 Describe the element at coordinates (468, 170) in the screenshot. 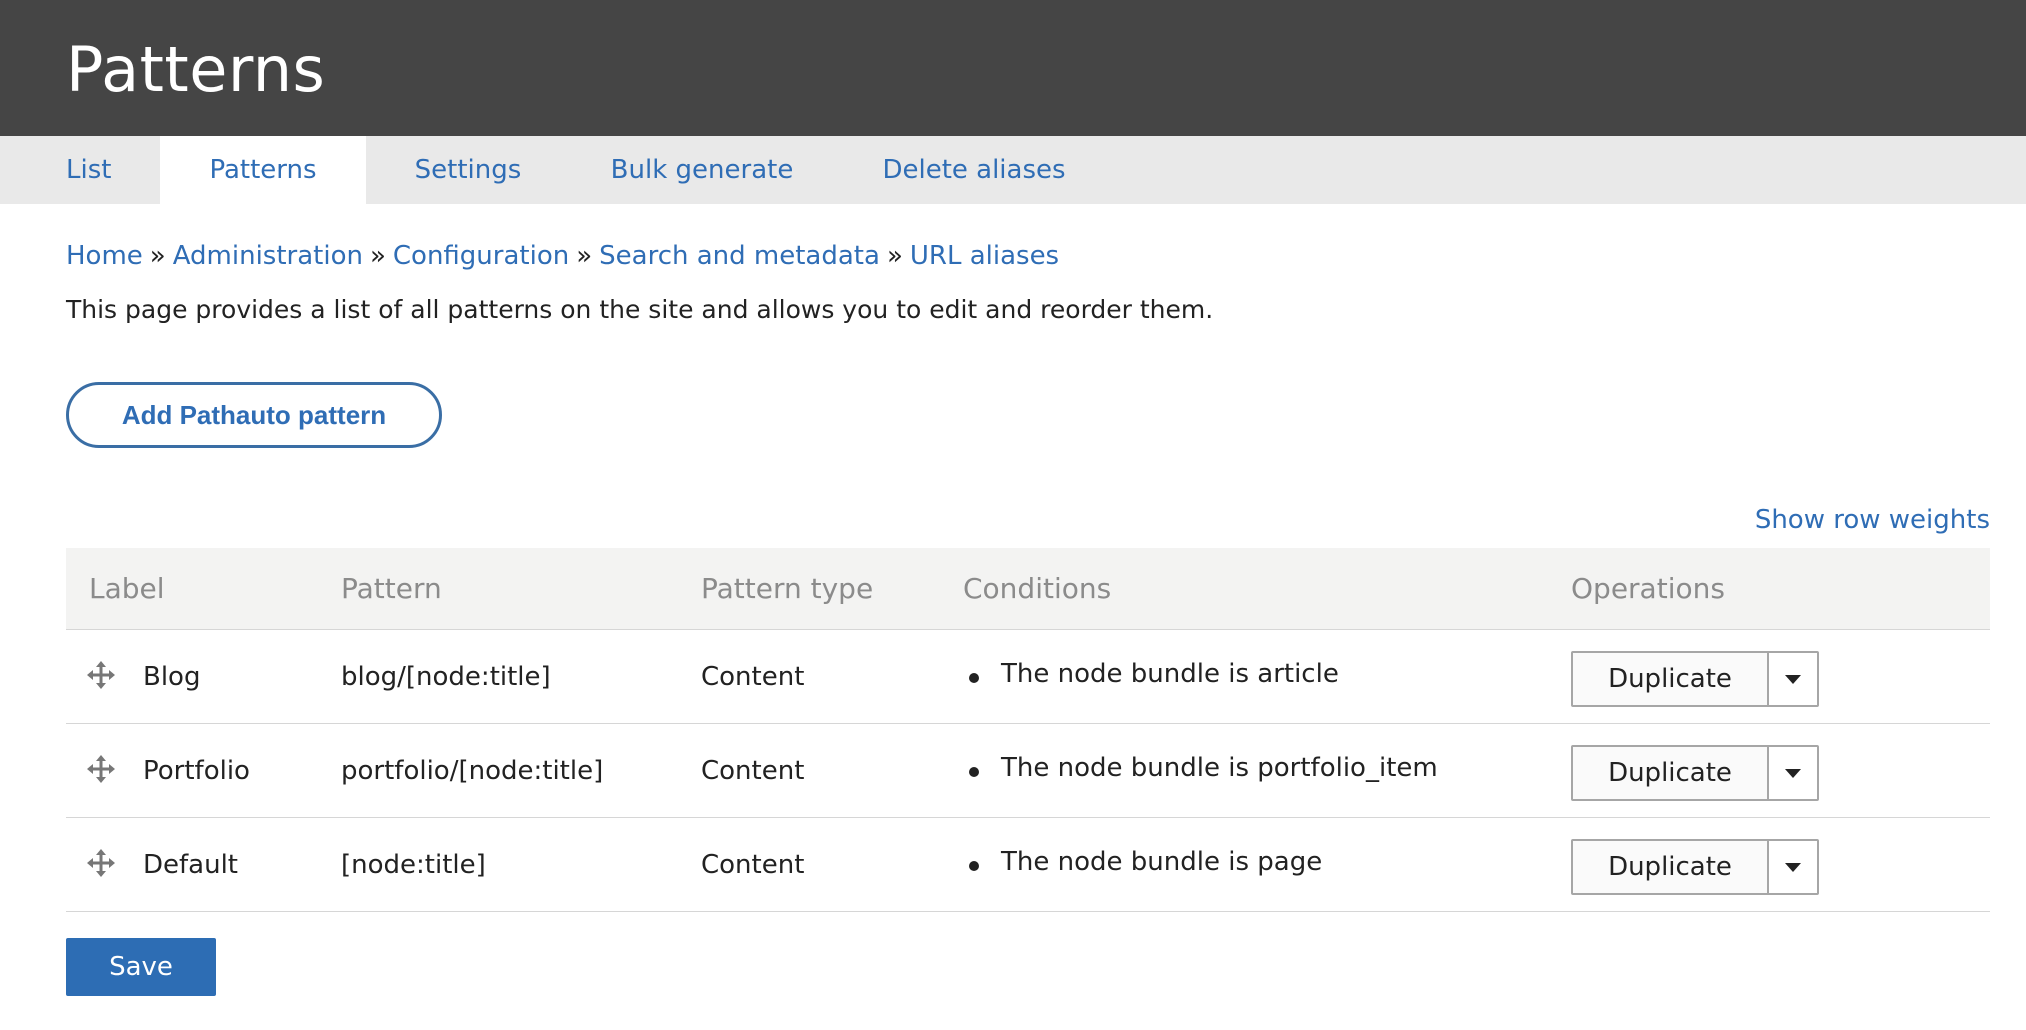

I see `tab-settings: Settings` at that location.